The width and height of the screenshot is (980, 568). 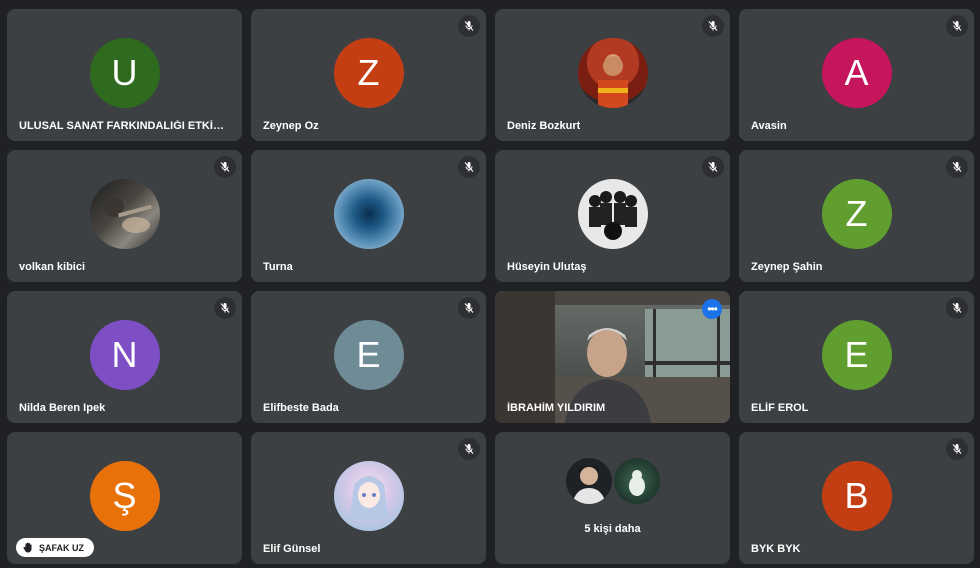 I want to click on avatar: U, so click(x=124, y=73).